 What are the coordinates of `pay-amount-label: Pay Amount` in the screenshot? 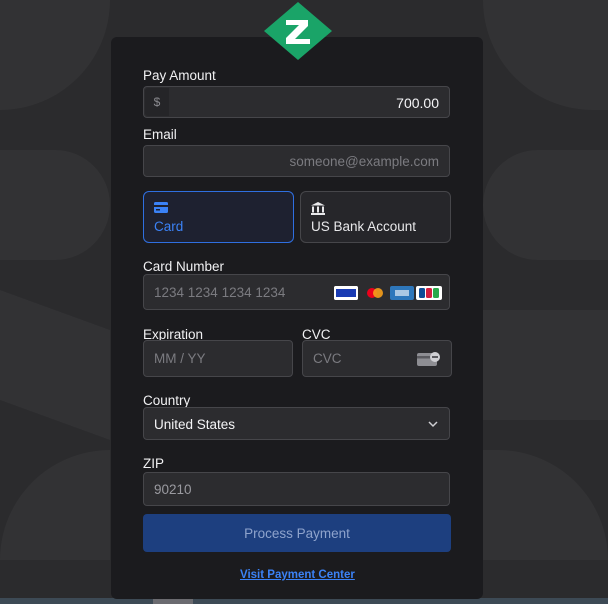 It's located at (179, 75).